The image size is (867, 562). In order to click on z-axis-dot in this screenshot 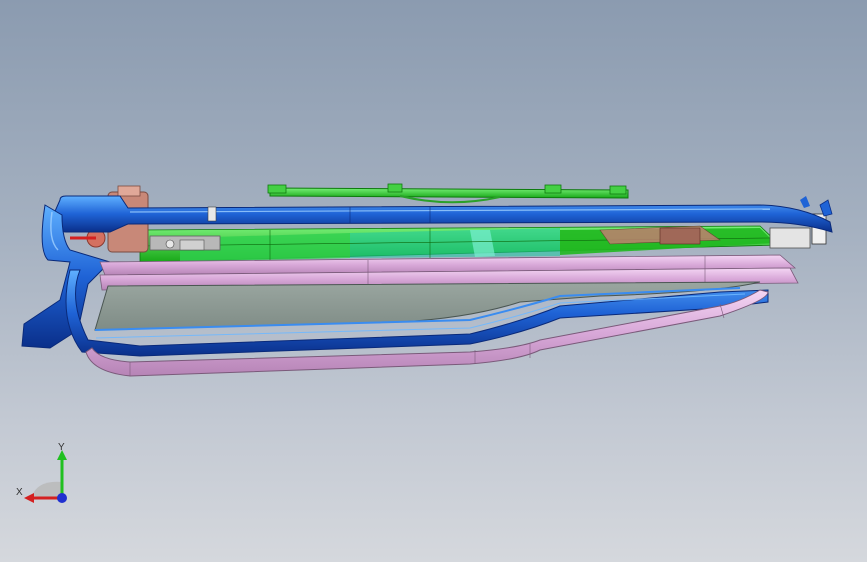, I will do `click(62, 498)`.